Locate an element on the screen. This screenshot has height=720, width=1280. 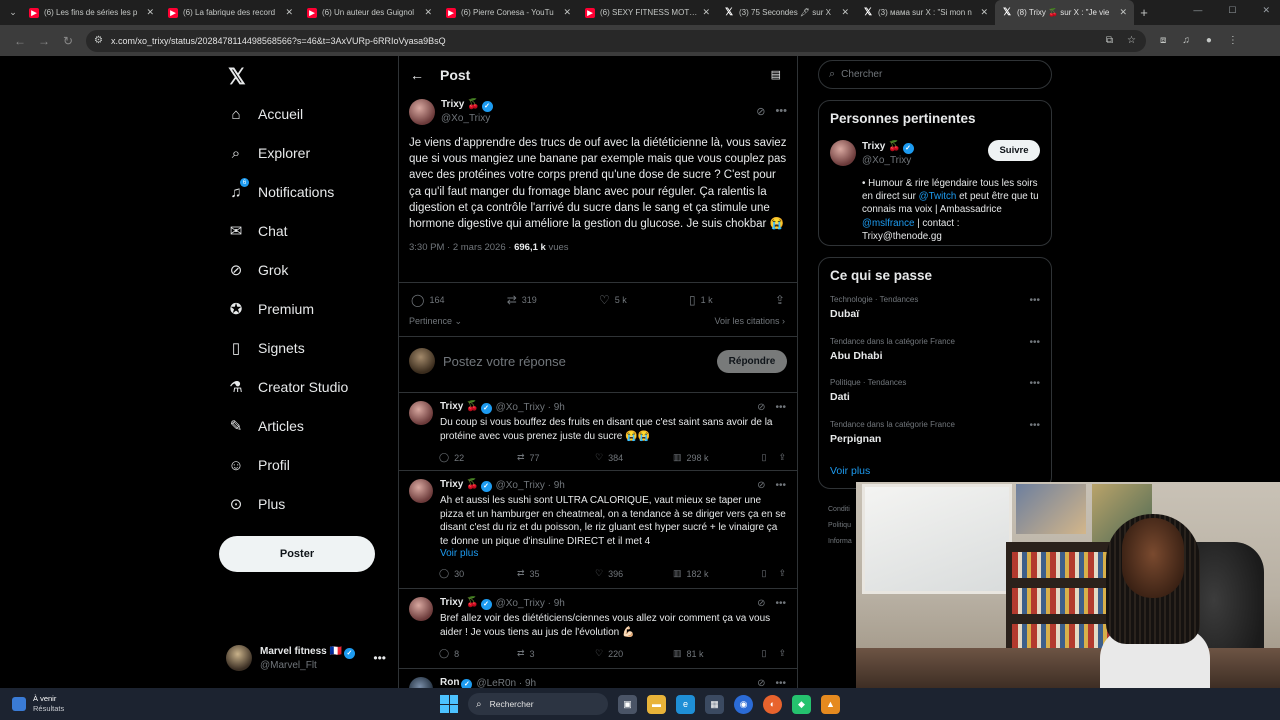
chrome-icon: ◉ is located at coordinates (743, 704).